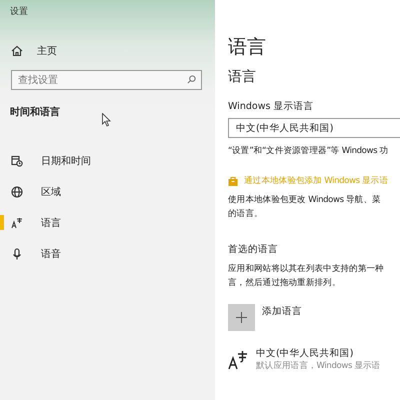  Describe the element at coordinates (246, 214) in the screenshot. I see `description-text: 的语言。` at that location.